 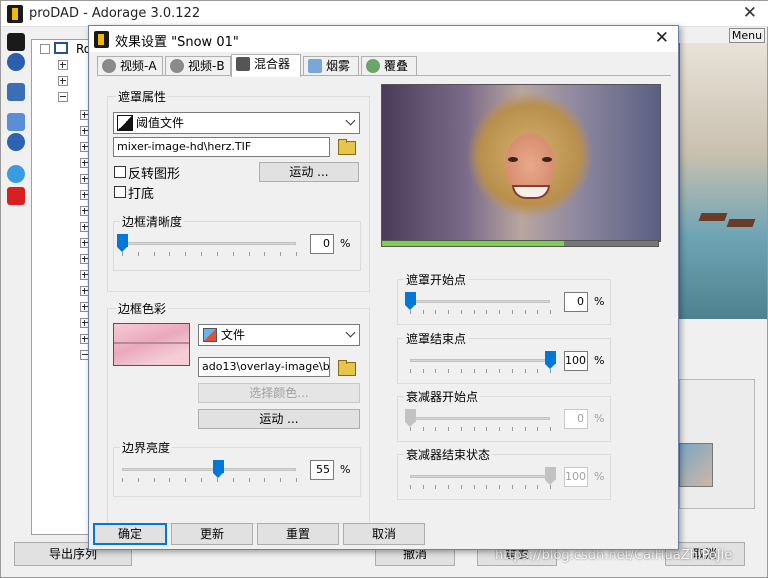 I want to click on magnet-icon, so click(x=16, y=122).